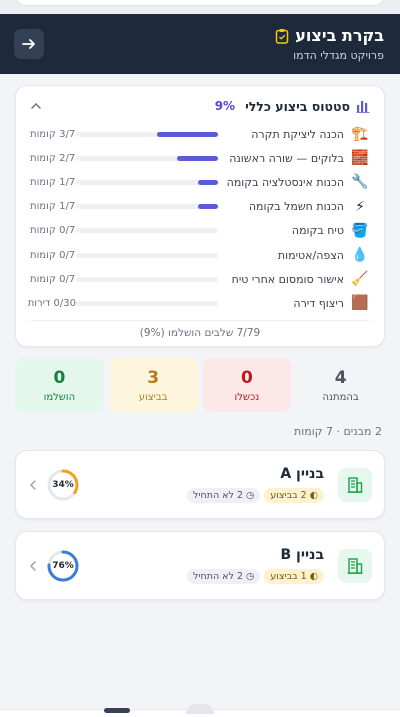 This screenshot has height=717, width=400. What do you see at coordinates (360, 206) in the screenshot?
I see `step-icon: ⚡` at bounding box center [360, 206].